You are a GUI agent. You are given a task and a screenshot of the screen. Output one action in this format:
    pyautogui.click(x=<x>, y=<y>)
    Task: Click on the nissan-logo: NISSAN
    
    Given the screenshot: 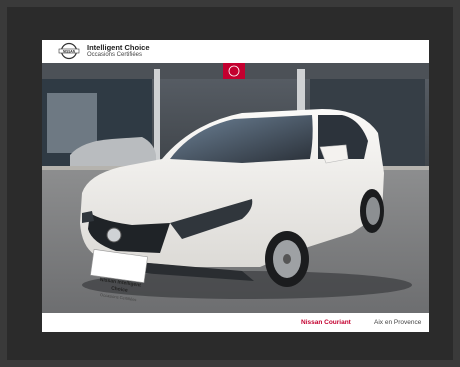 What is the action you would take?
    pyautogui.click(x=69, y=51)
    